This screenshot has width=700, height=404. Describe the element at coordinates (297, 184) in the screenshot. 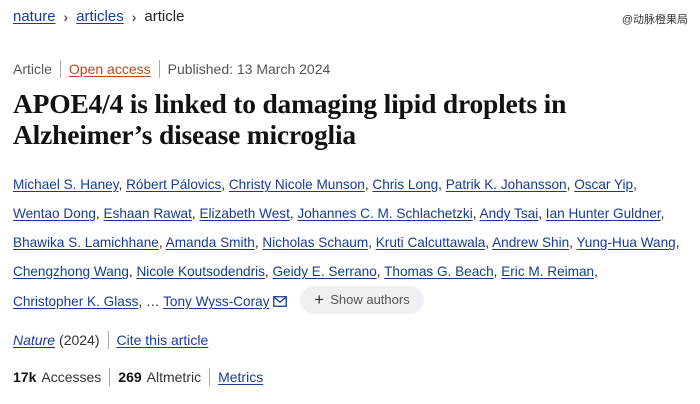

I see `author-link: Christy Nicole Munson` at that location.